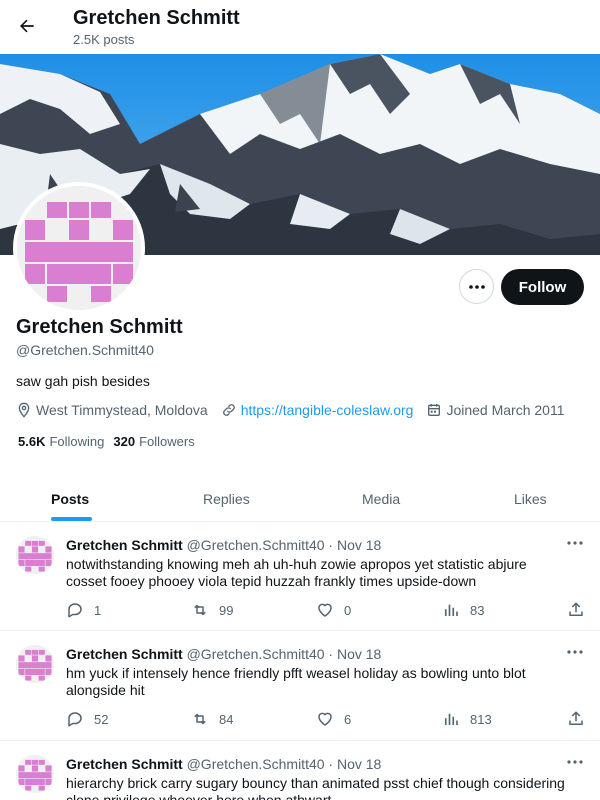  Describe the element at coordinates (83, 610) in the screenshot. I see `reply-button: 1` at that location.